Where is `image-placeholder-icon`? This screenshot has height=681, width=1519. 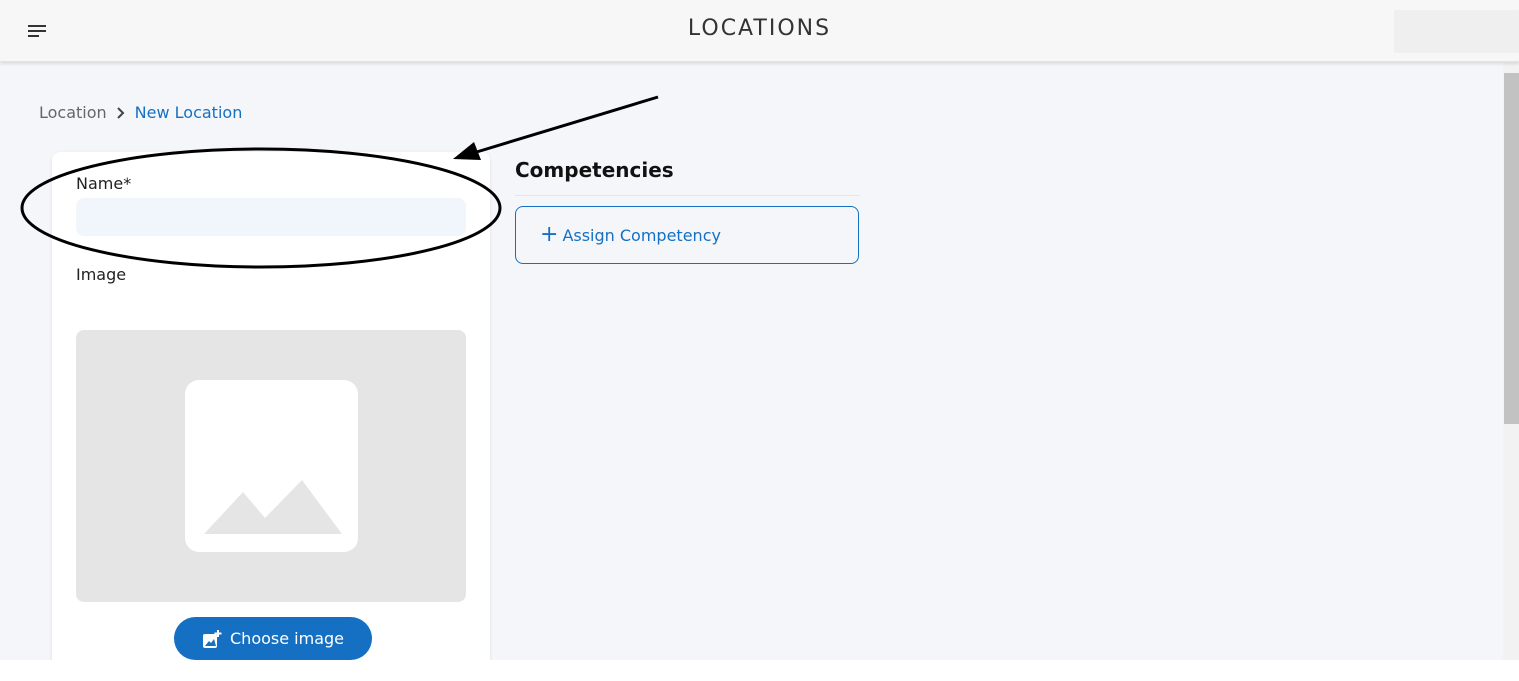
image-placeholder-icon is located at coordinates (271, 466).